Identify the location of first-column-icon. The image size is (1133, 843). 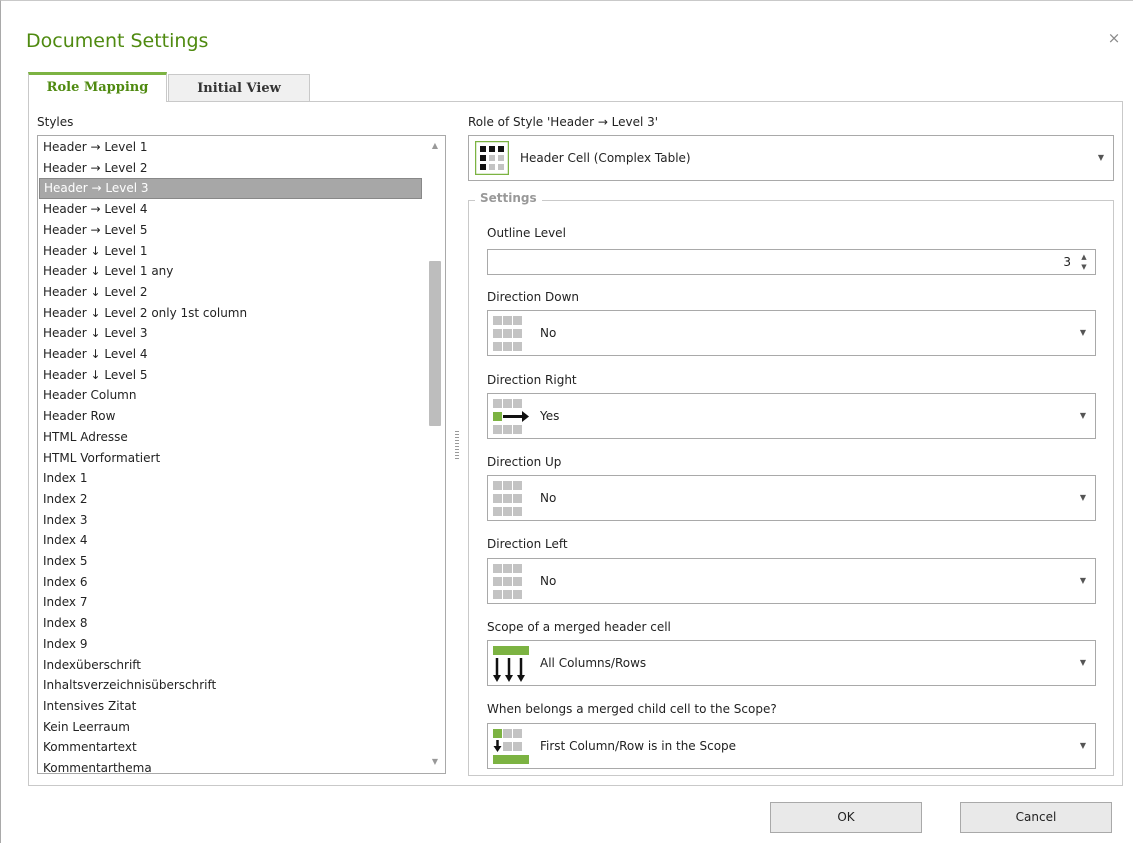
(511, 746).